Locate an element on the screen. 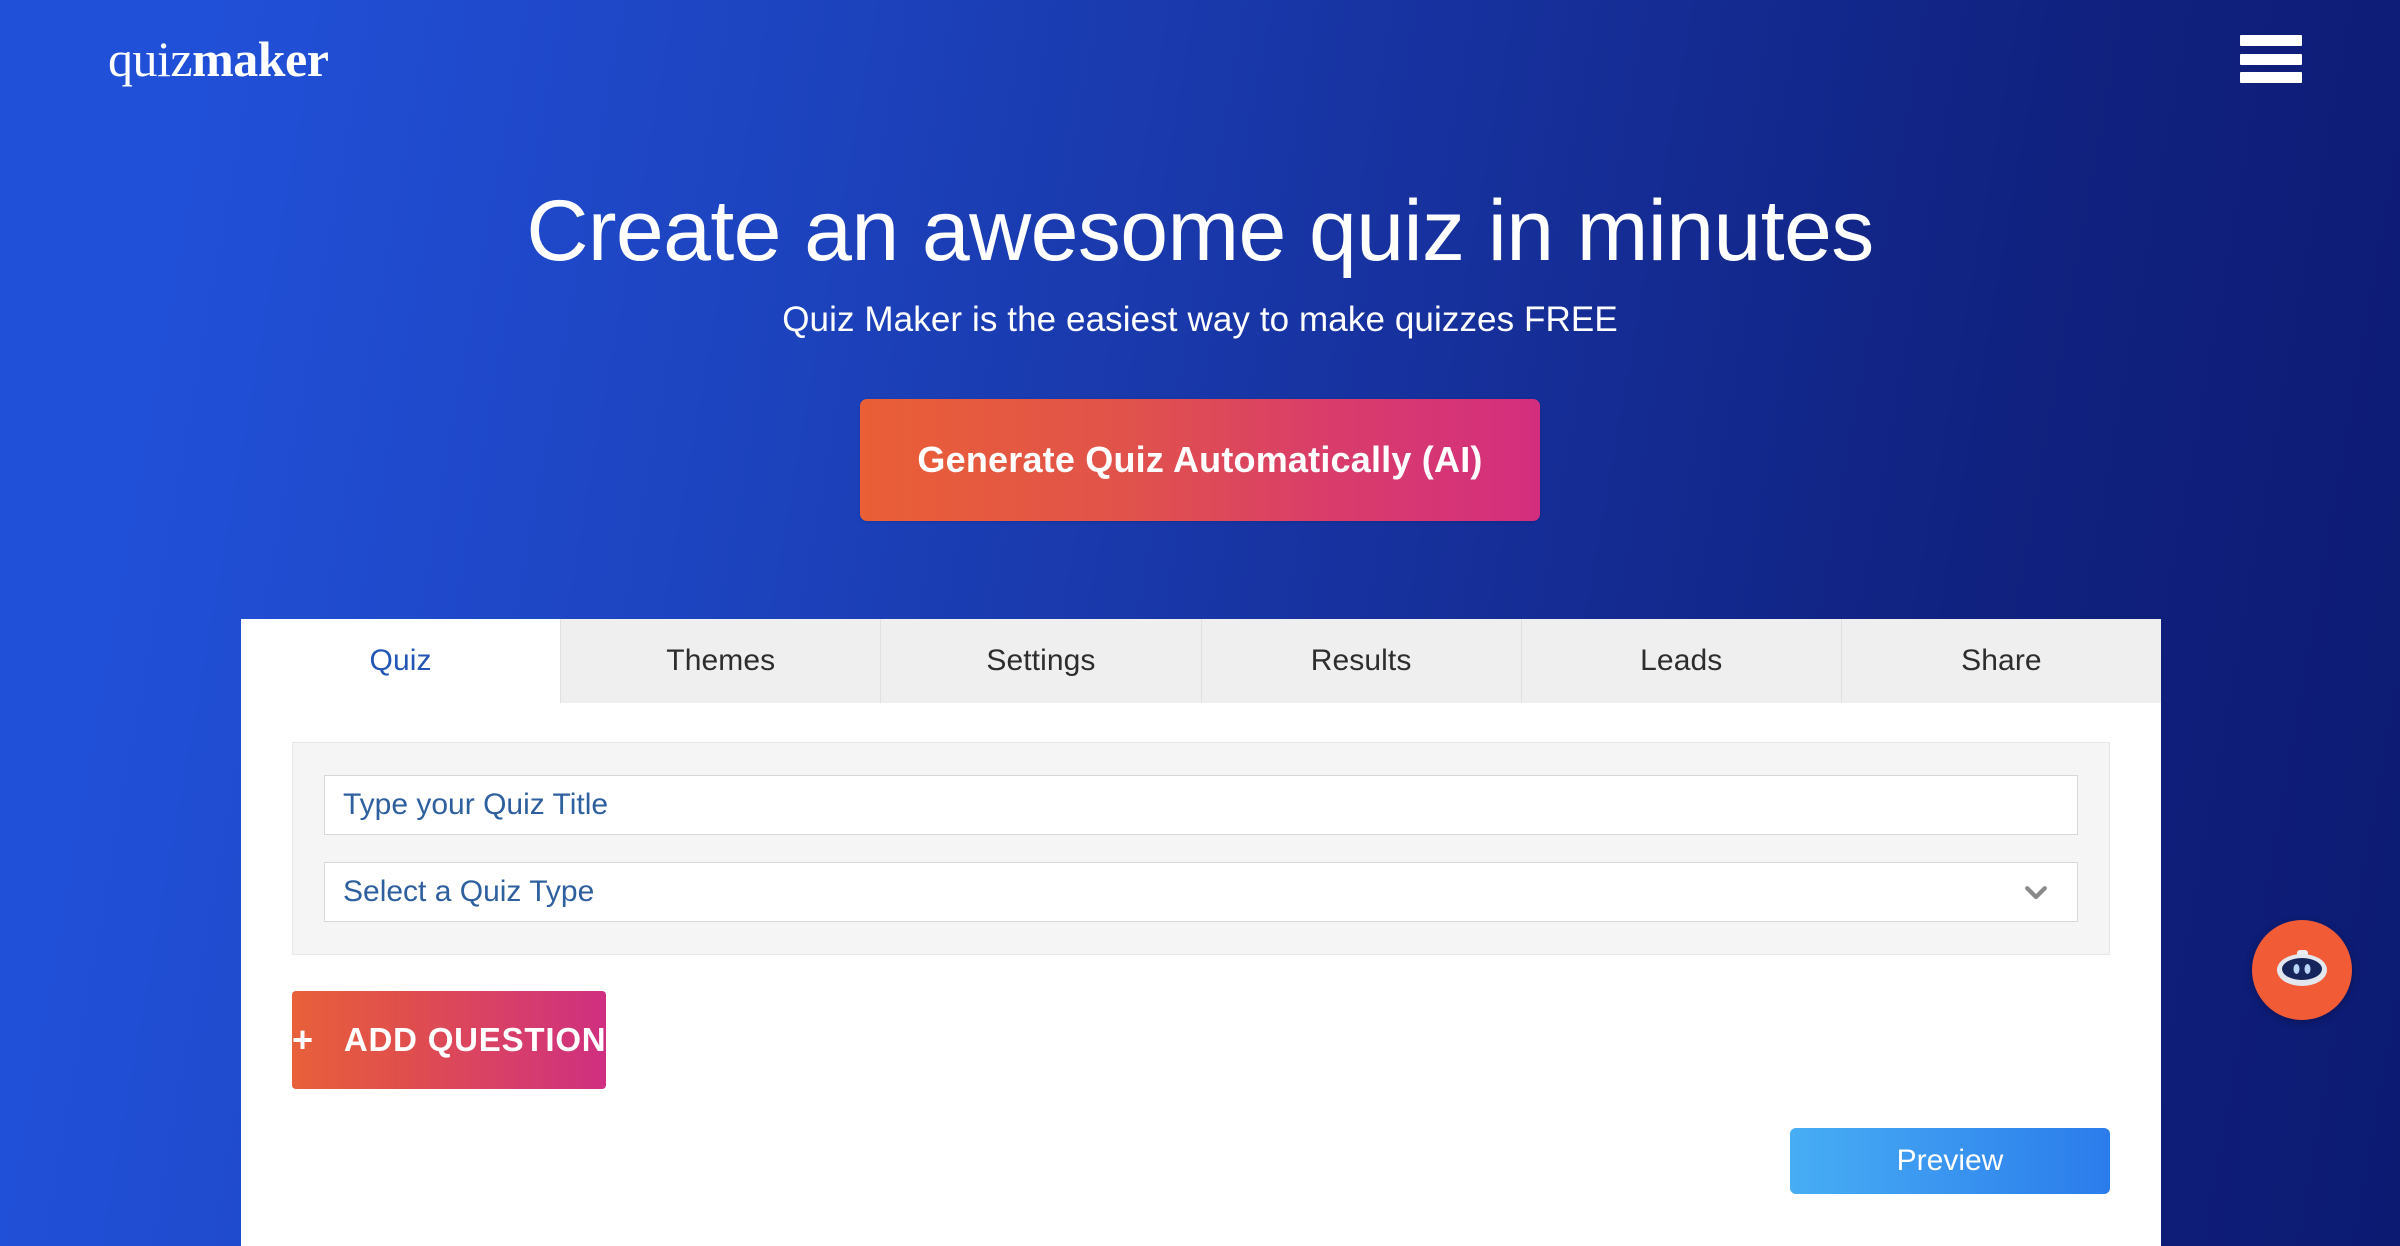 Image resolution: width=2400 pixels, height=1246 pixels. brand-logo: quiz maker is located at coordinates (218, 59).